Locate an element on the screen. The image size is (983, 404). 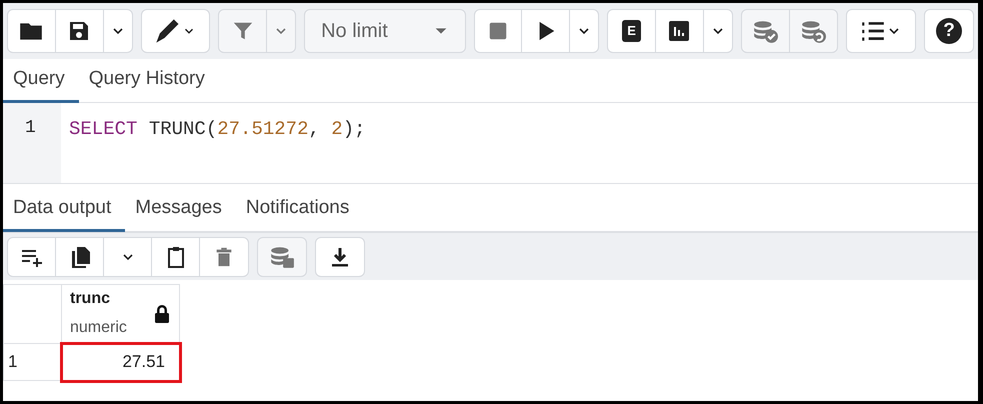
help-button: ? is located at coordinates (949, 31).